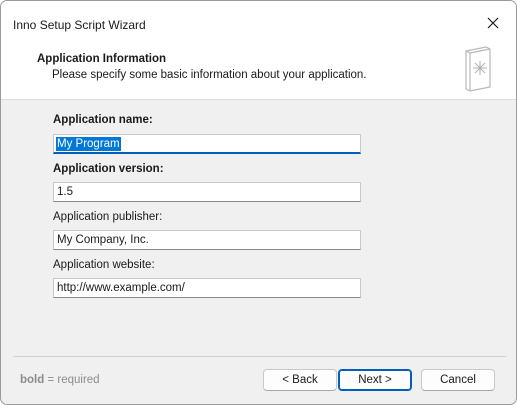  I want to click on close-button, so click(493, 23).